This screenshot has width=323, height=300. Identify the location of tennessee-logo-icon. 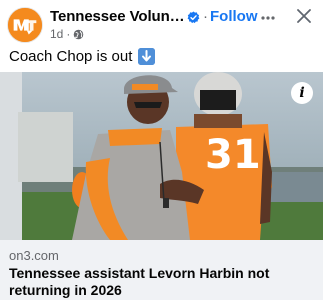
(25, 25).